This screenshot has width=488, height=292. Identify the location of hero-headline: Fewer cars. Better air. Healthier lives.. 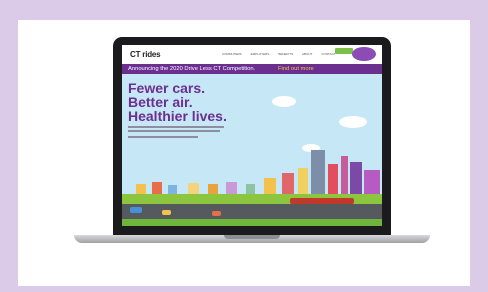
(177, 102).